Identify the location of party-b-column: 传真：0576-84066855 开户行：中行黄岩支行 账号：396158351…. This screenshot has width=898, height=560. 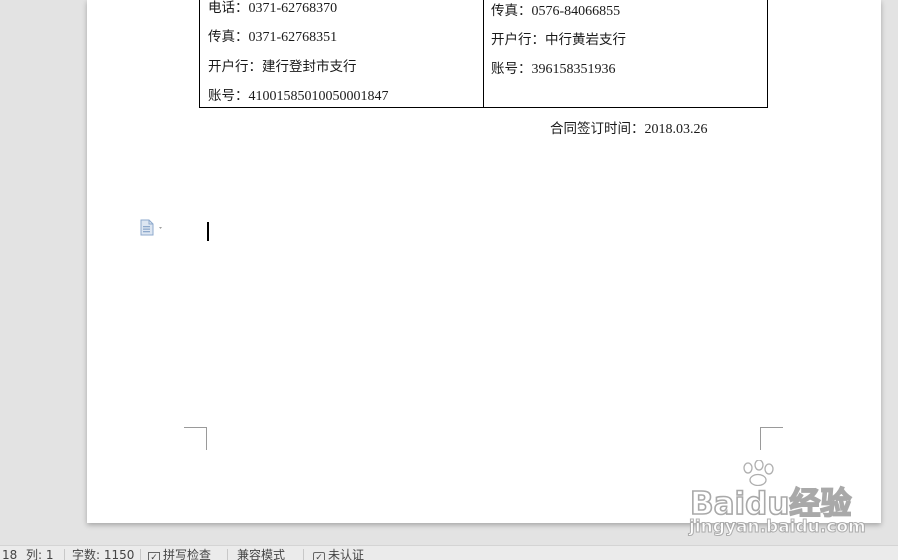
(625, 53).